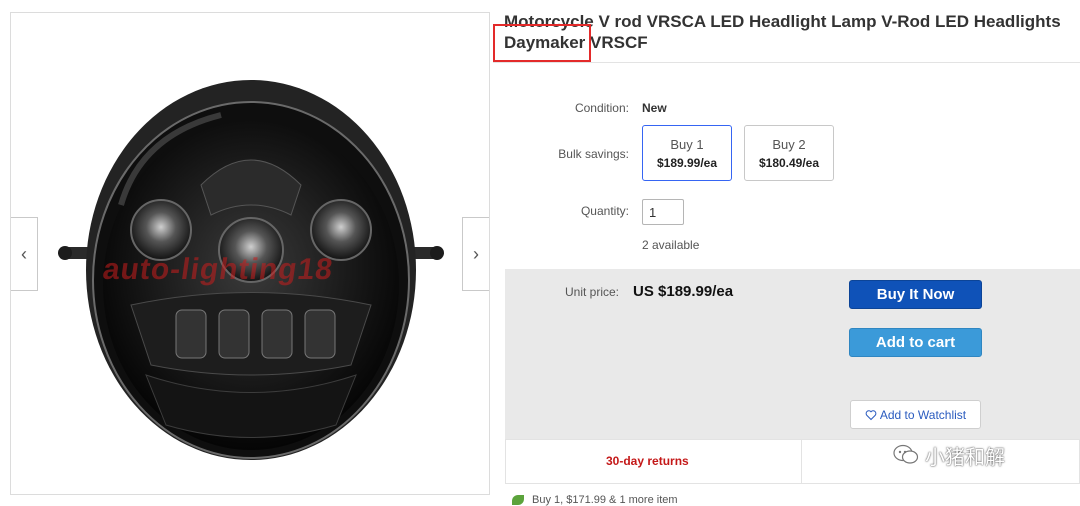 The image size is (1080, 506). What do you see at coordinates (663, 212) in the screenshot?
I see `quantity-input` at bounding box center [663, 212].